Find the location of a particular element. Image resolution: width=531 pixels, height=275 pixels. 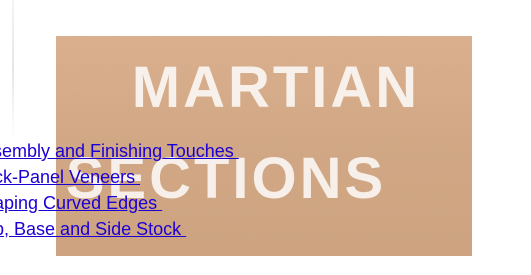

link-shaping-curved-edges: haping Curved Edges is located at coordinates (202, 203).